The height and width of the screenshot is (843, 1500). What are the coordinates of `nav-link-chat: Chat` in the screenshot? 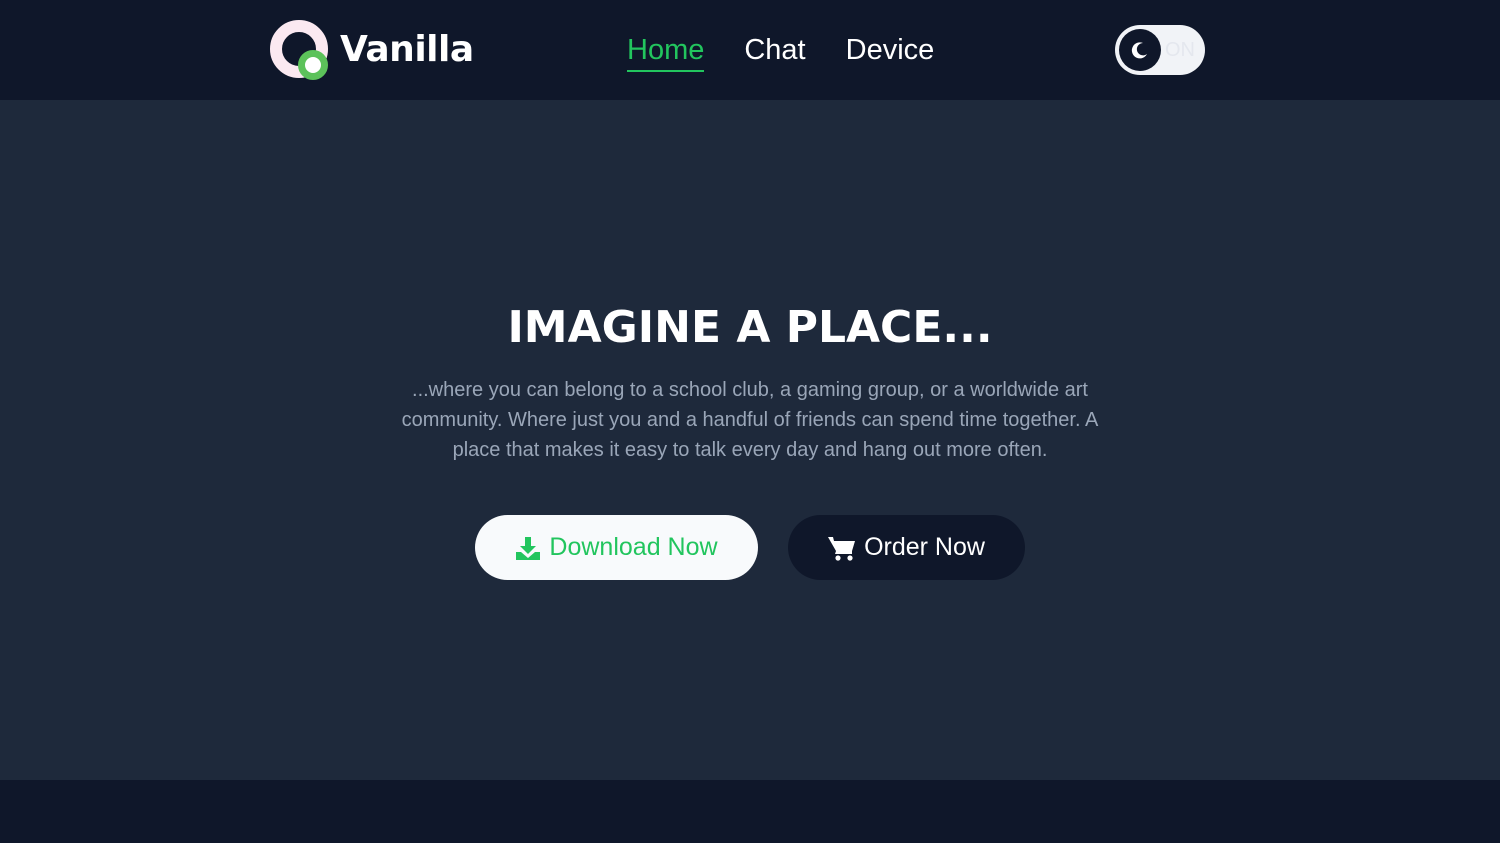 It's located at (774, 51).